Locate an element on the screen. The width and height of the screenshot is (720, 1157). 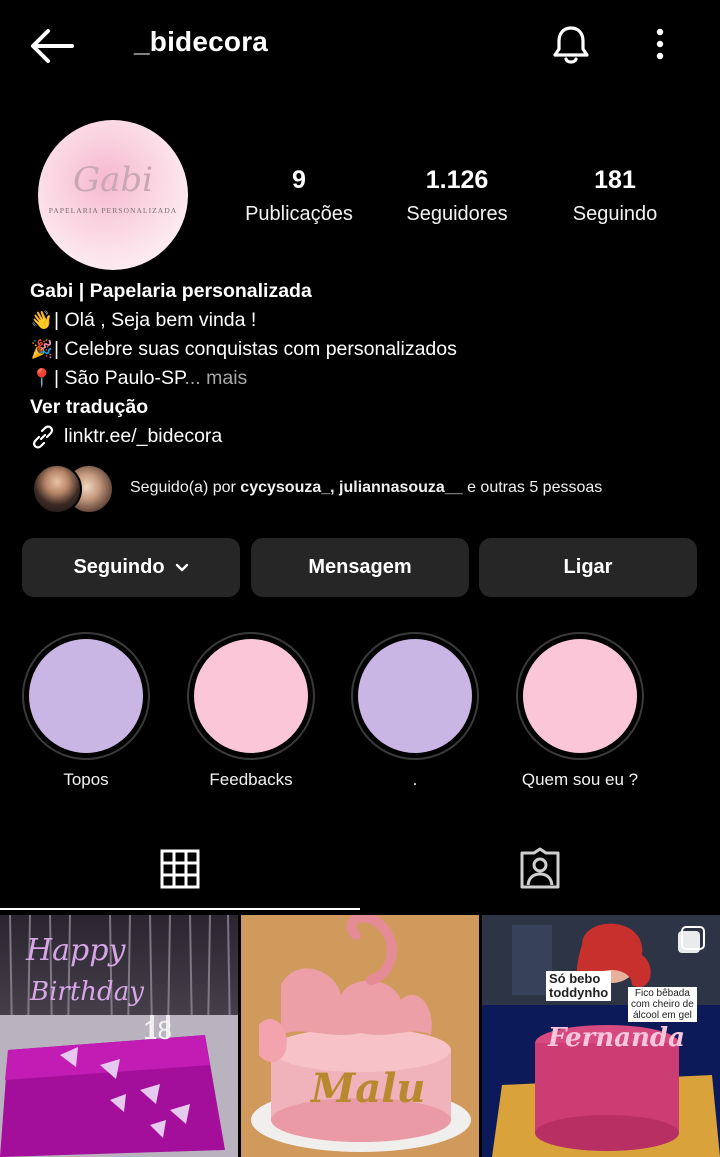
following-button-label: Seguindo is located at coordinates (119, 567).